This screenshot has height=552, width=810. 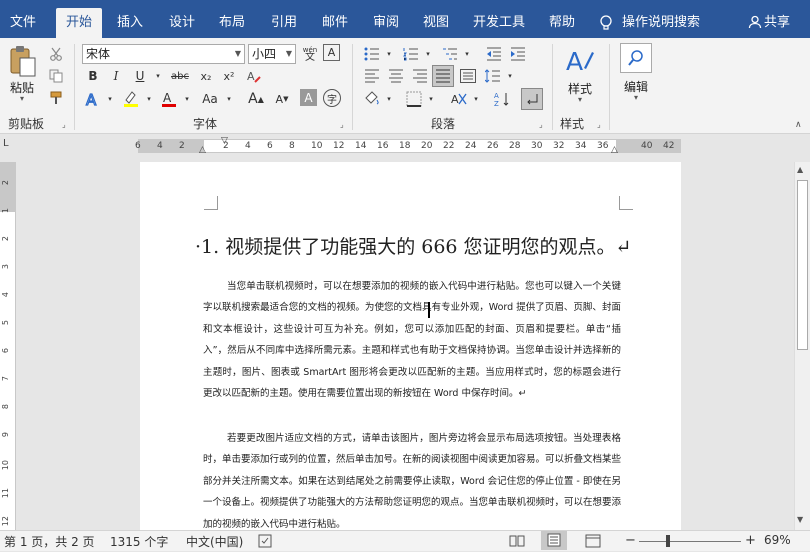 What do you see at coordinates (386, 23) in the screenshot?
I see `tab-review: 审阅` at bounding box center [386, 23].